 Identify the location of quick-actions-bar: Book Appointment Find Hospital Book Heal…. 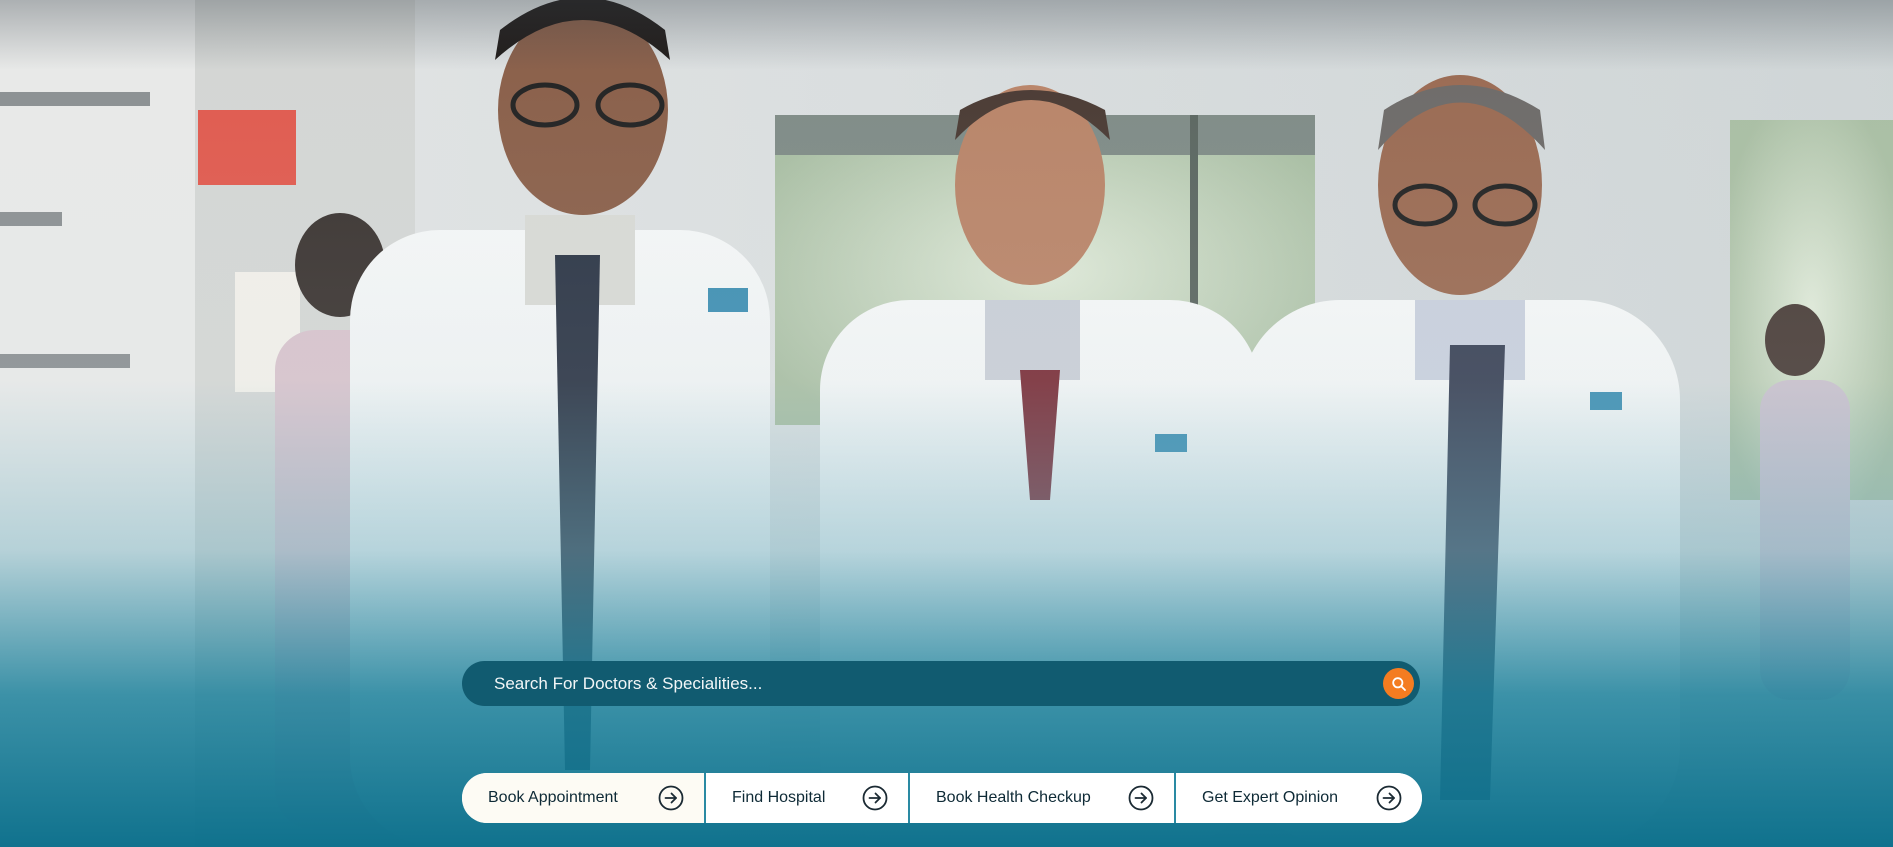
(942, 798).